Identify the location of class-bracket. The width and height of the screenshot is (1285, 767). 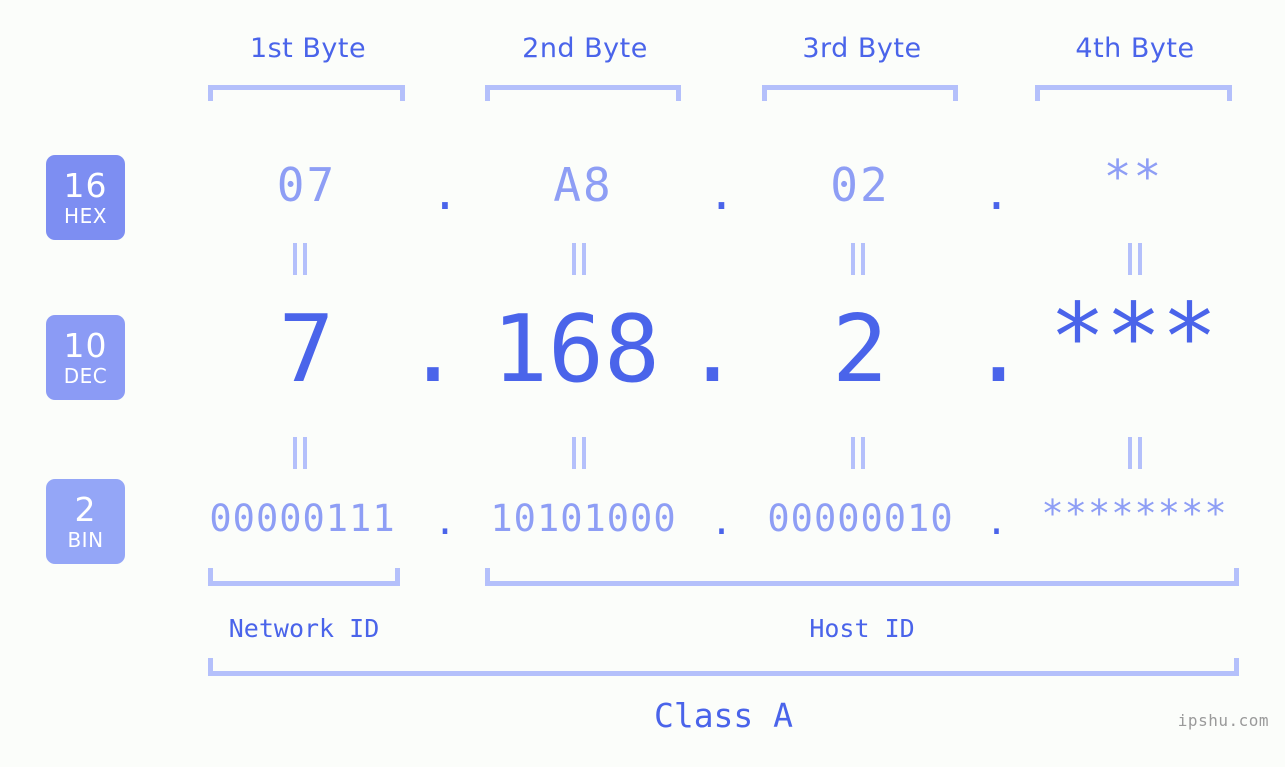
(723, 667).